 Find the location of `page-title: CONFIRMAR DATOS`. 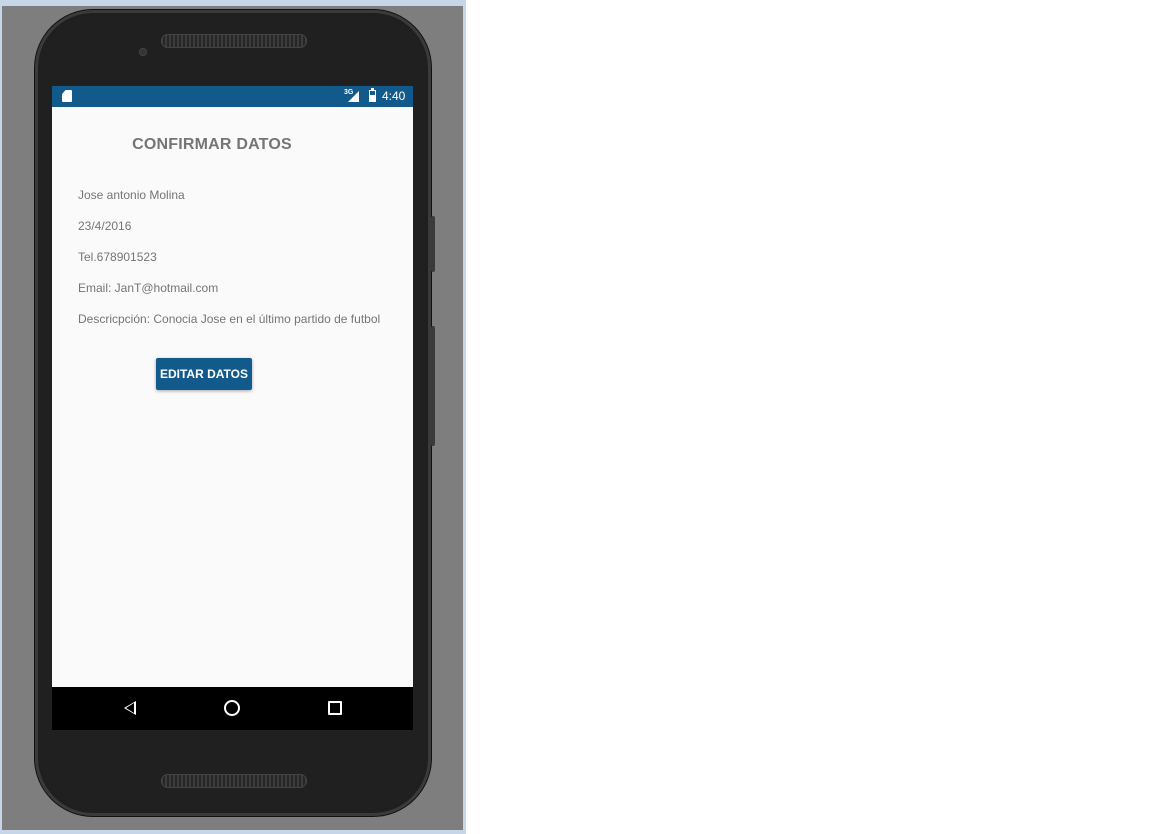

page-title: CONFIRMAR DATOS is located at coordinates (212, 144).